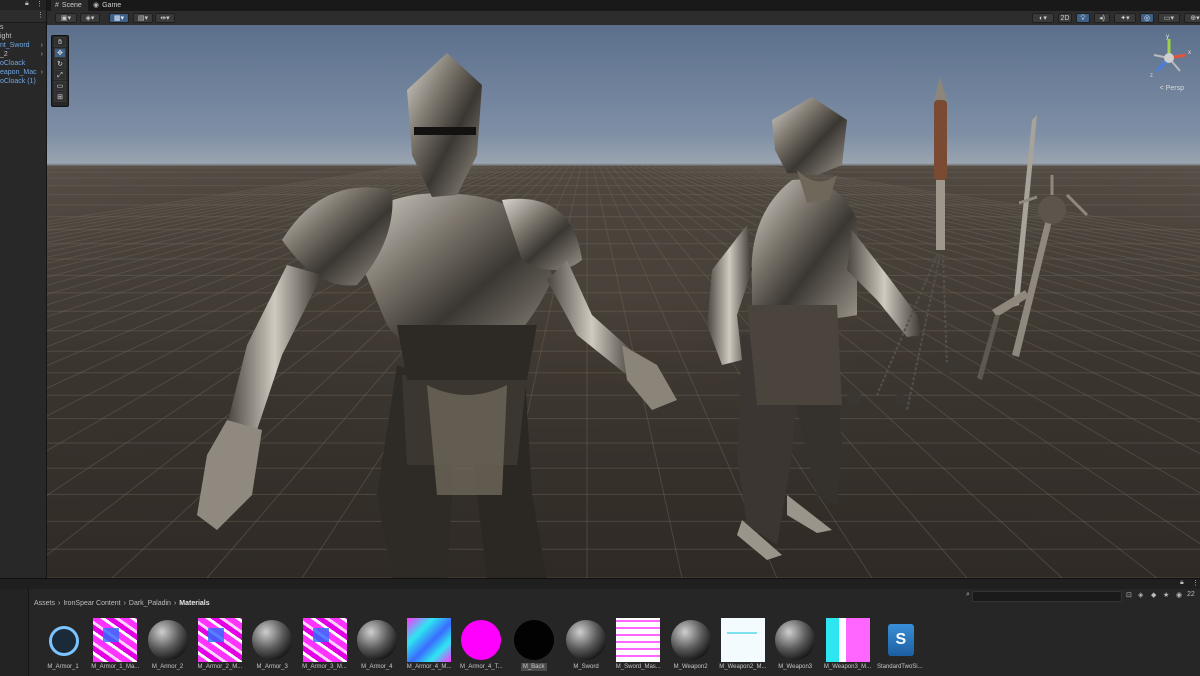  I want to click on material-asset: M_Armor_1, so click(63, 644).